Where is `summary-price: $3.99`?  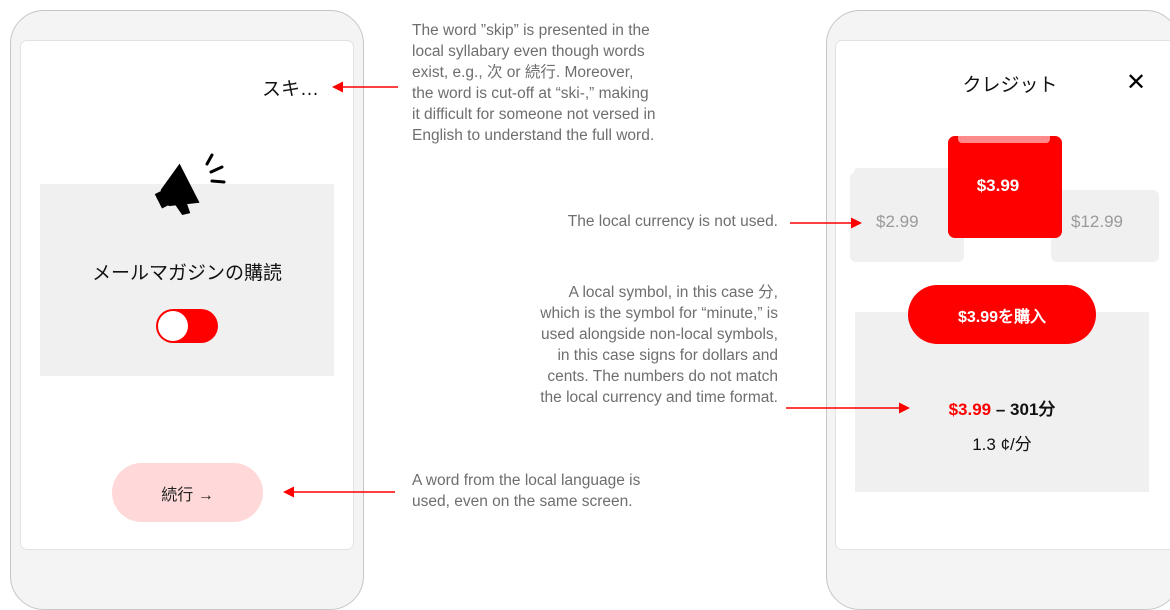 summary-price: $3.99 is located at coordinates (970, 409).